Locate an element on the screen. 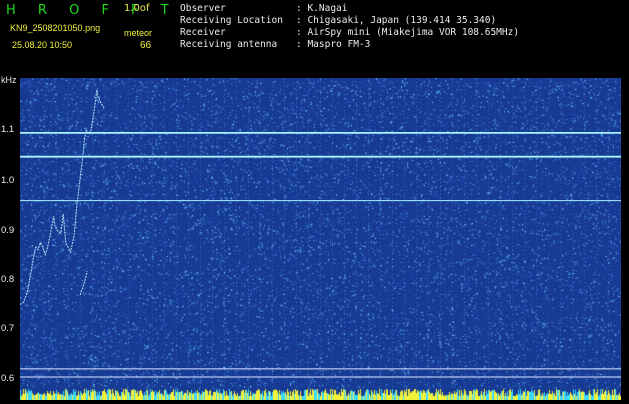 The width and height of the screenshot is (629, 404). location-value: : Chigasaki, Japan (139.414 35.340) is located at coordinates (396, 20).